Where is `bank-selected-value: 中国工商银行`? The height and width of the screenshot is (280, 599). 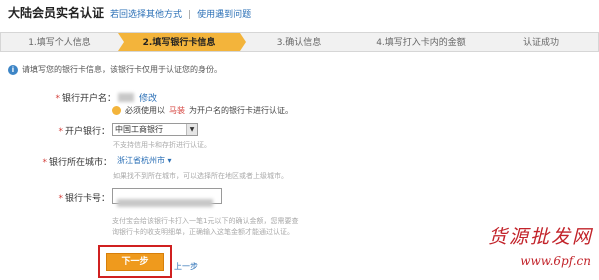
bank-selected-value: 中国工商银行 is located at coordinates (139, 129).